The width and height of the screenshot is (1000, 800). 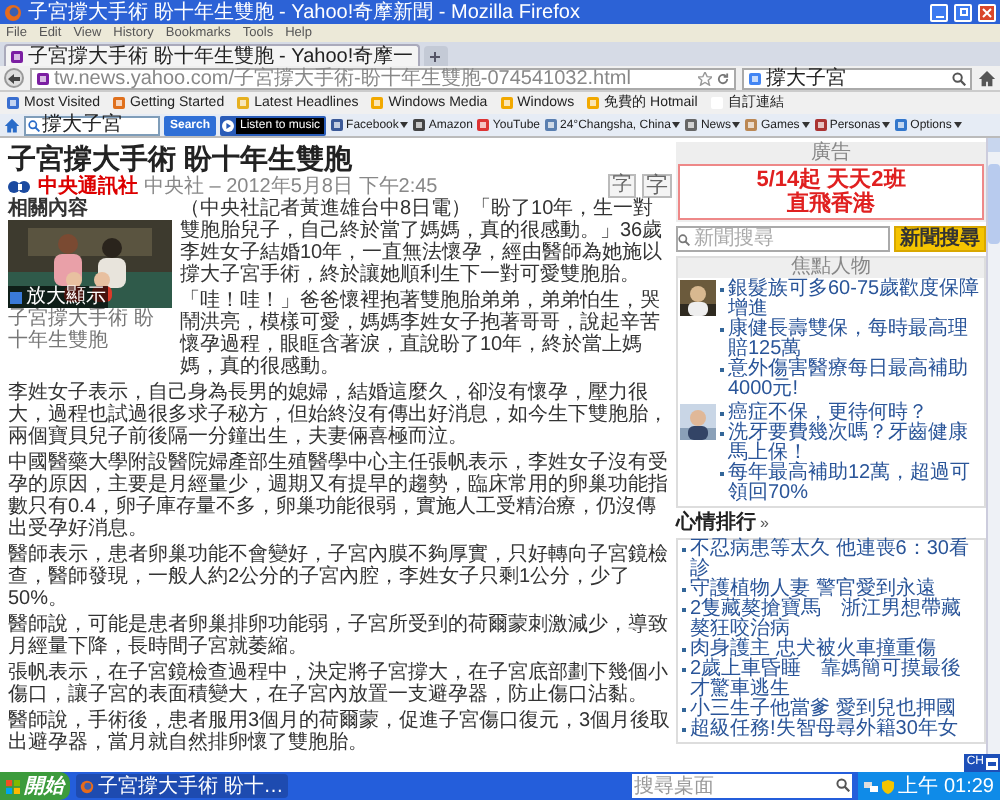 I want to click on search-field: 撐大子宮, so click(x=857, y=78).